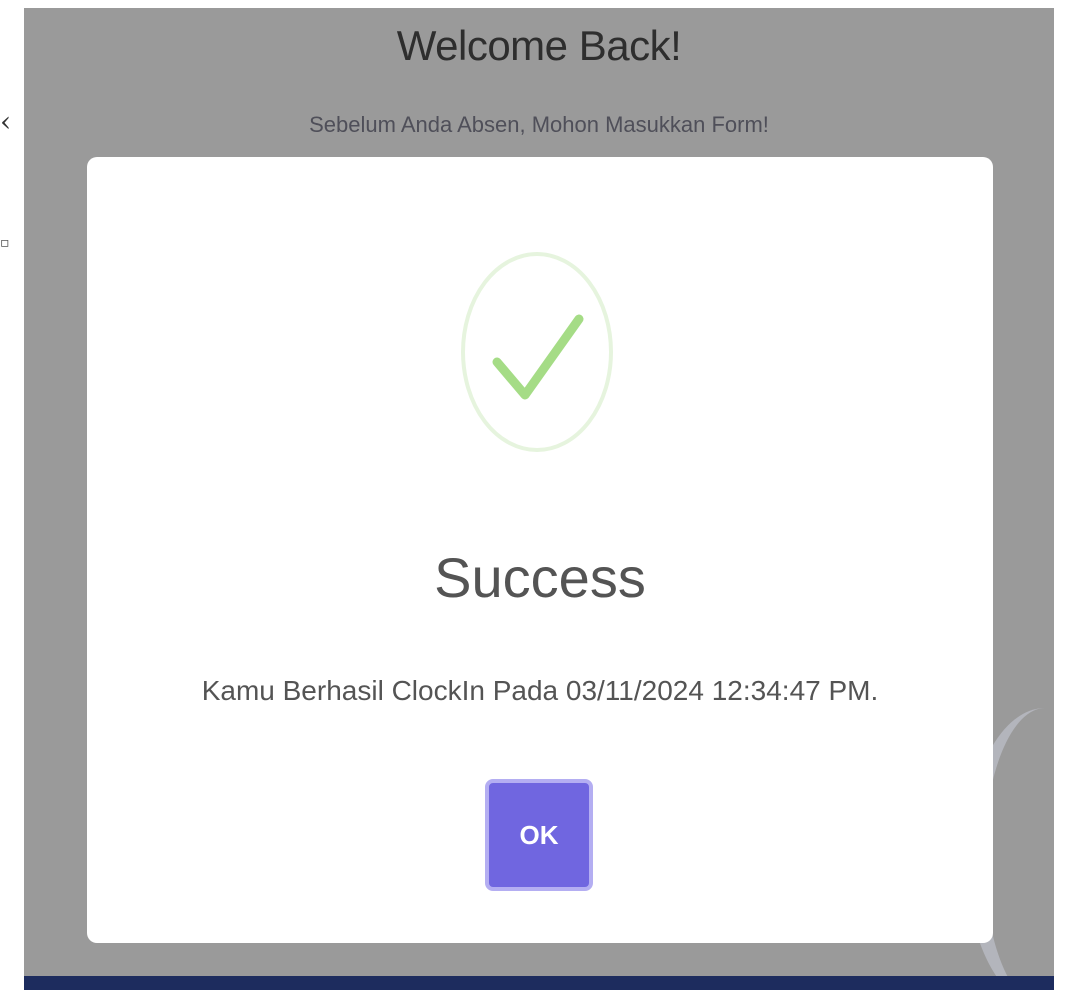 Image resolution: width=1066 pixels, height=990 pixels. What do you see at coordinates (12, 495) in the screenshot?
I see `left-edge-strip: ‹ ▫` at bounding box center [12, 495].